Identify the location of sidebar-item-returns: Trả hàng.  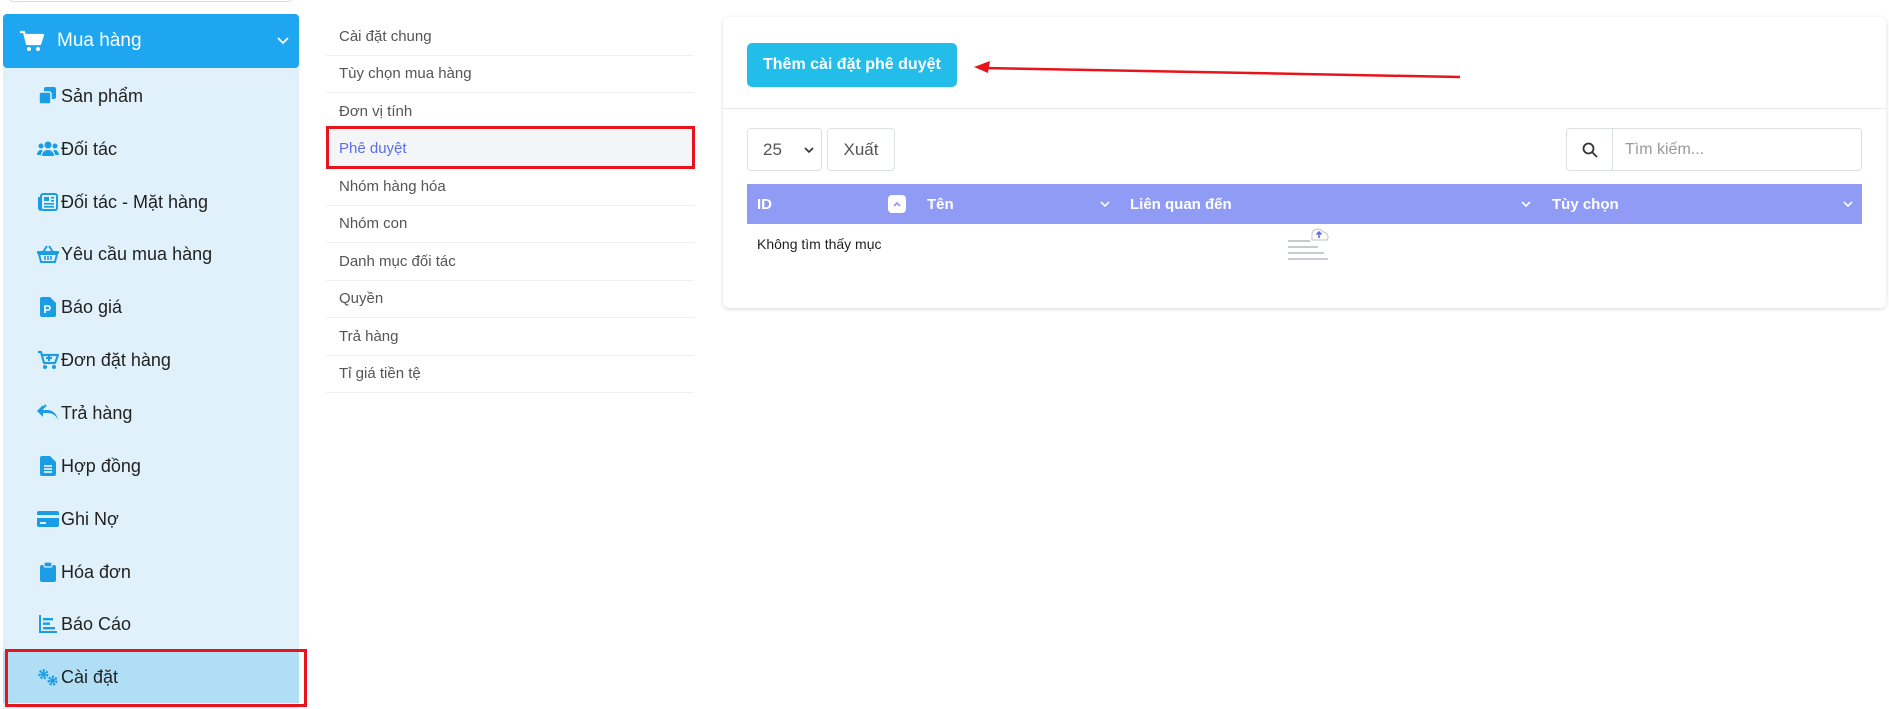
(151, 413).